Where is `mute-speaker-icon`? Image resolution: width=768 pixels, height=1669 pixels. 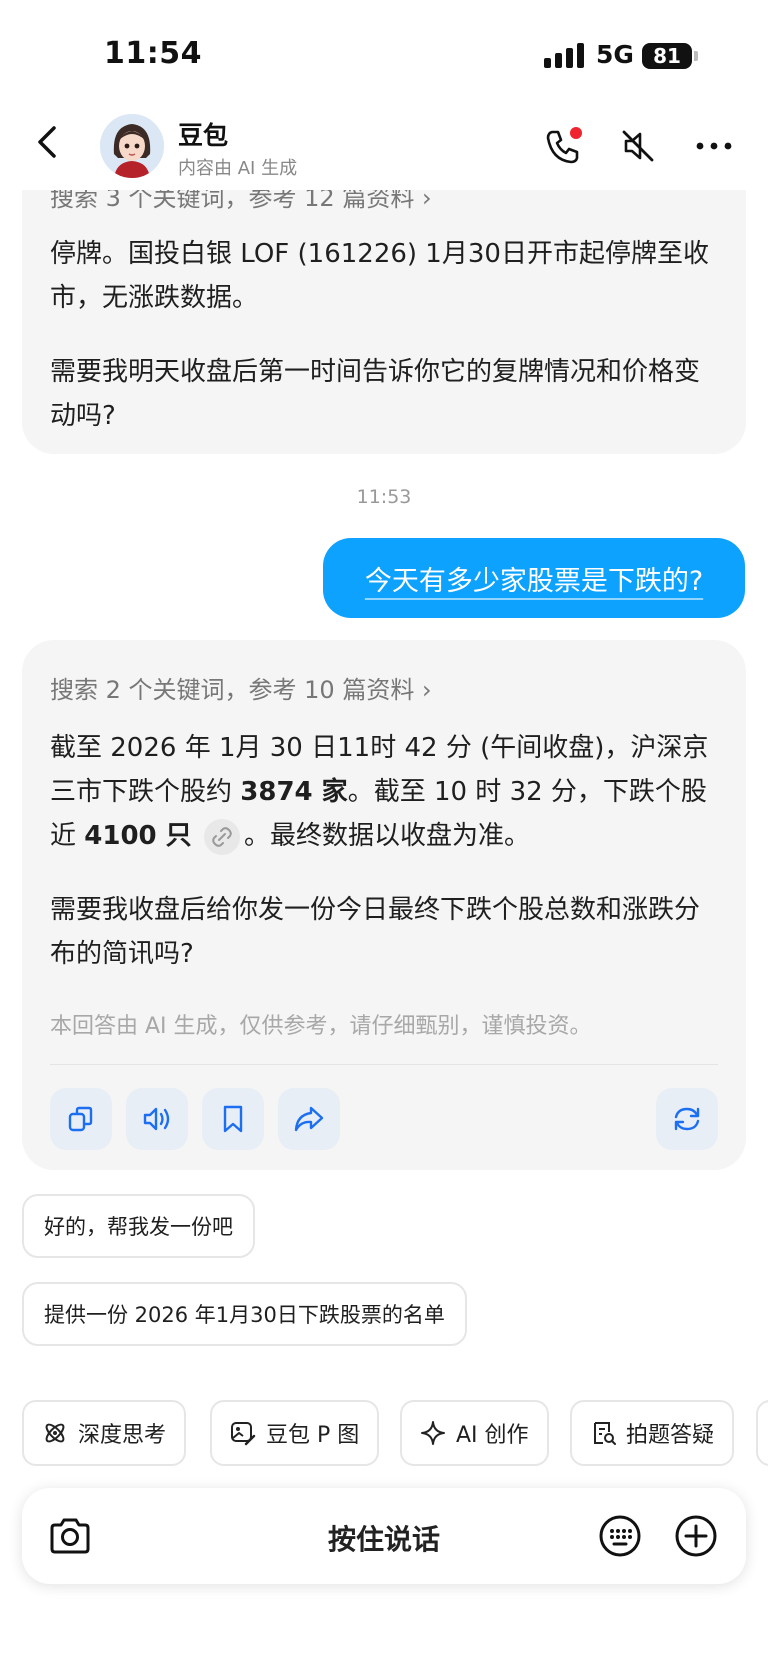 mute-speaker-icon is located at coordinates (638, 146).